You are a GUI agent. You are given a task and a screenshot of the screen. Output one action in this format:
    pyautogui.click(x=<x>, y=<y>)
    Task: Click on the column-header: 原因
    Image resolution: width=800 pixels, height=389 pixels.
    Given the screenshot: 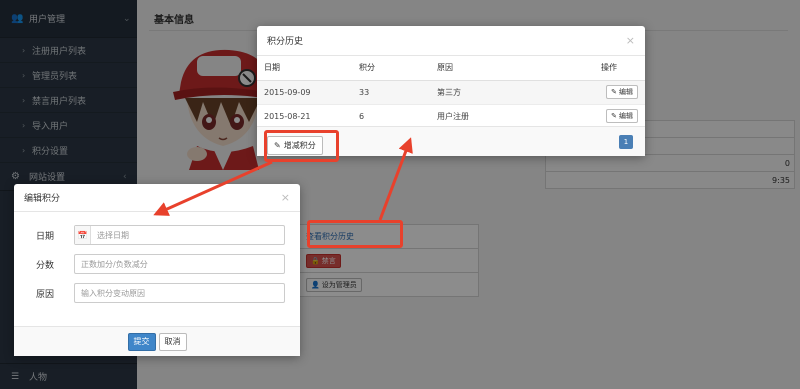 What is the action you would take?
    pyautogui.click(x=502, y=68)
    